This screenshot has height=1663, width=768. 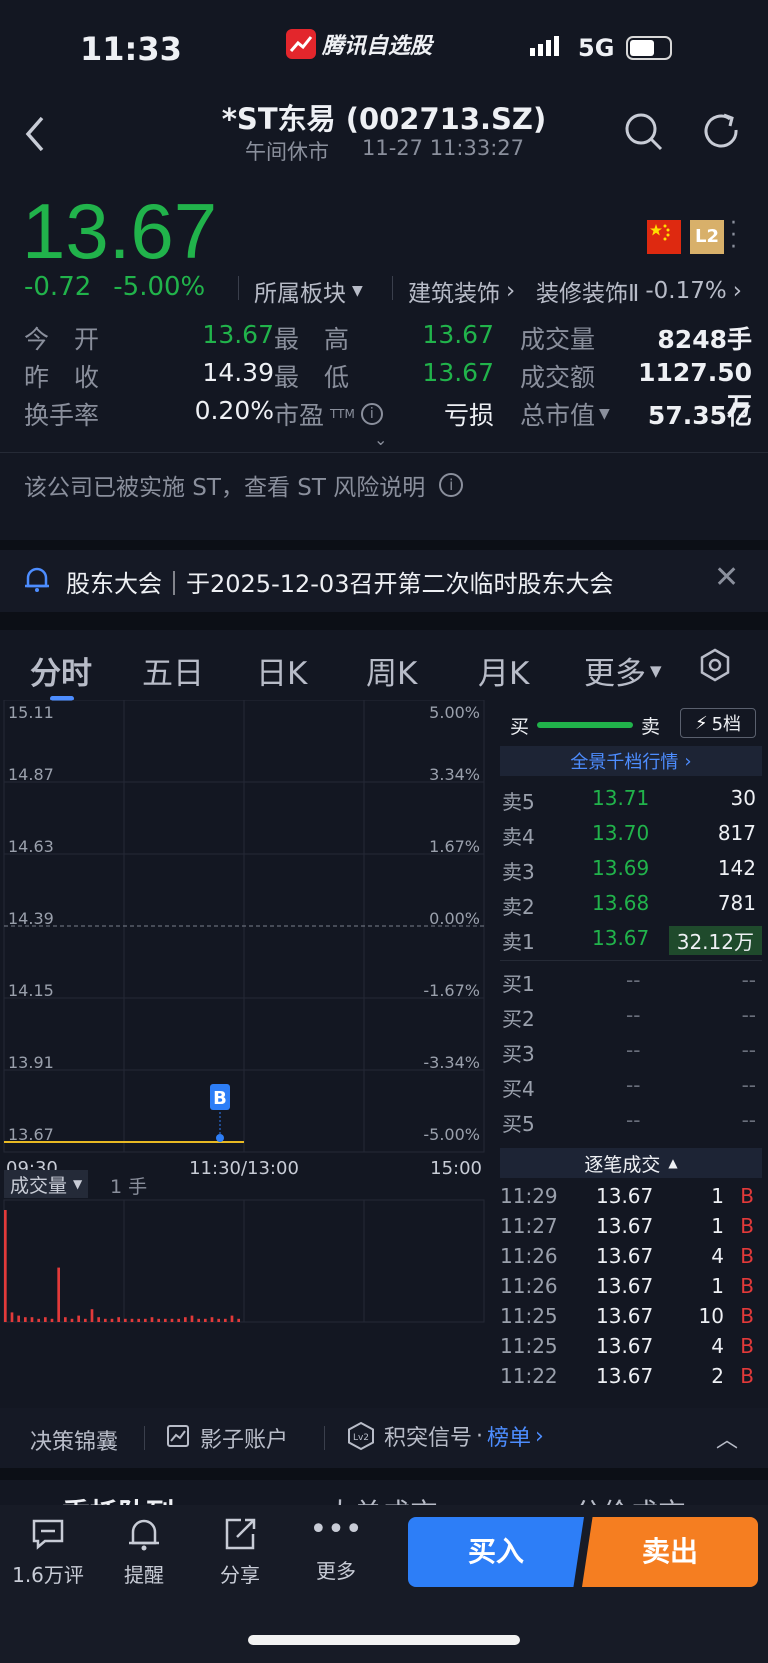 I want to click on y-right-tick: -1.67%, so click(x=451, y=990).